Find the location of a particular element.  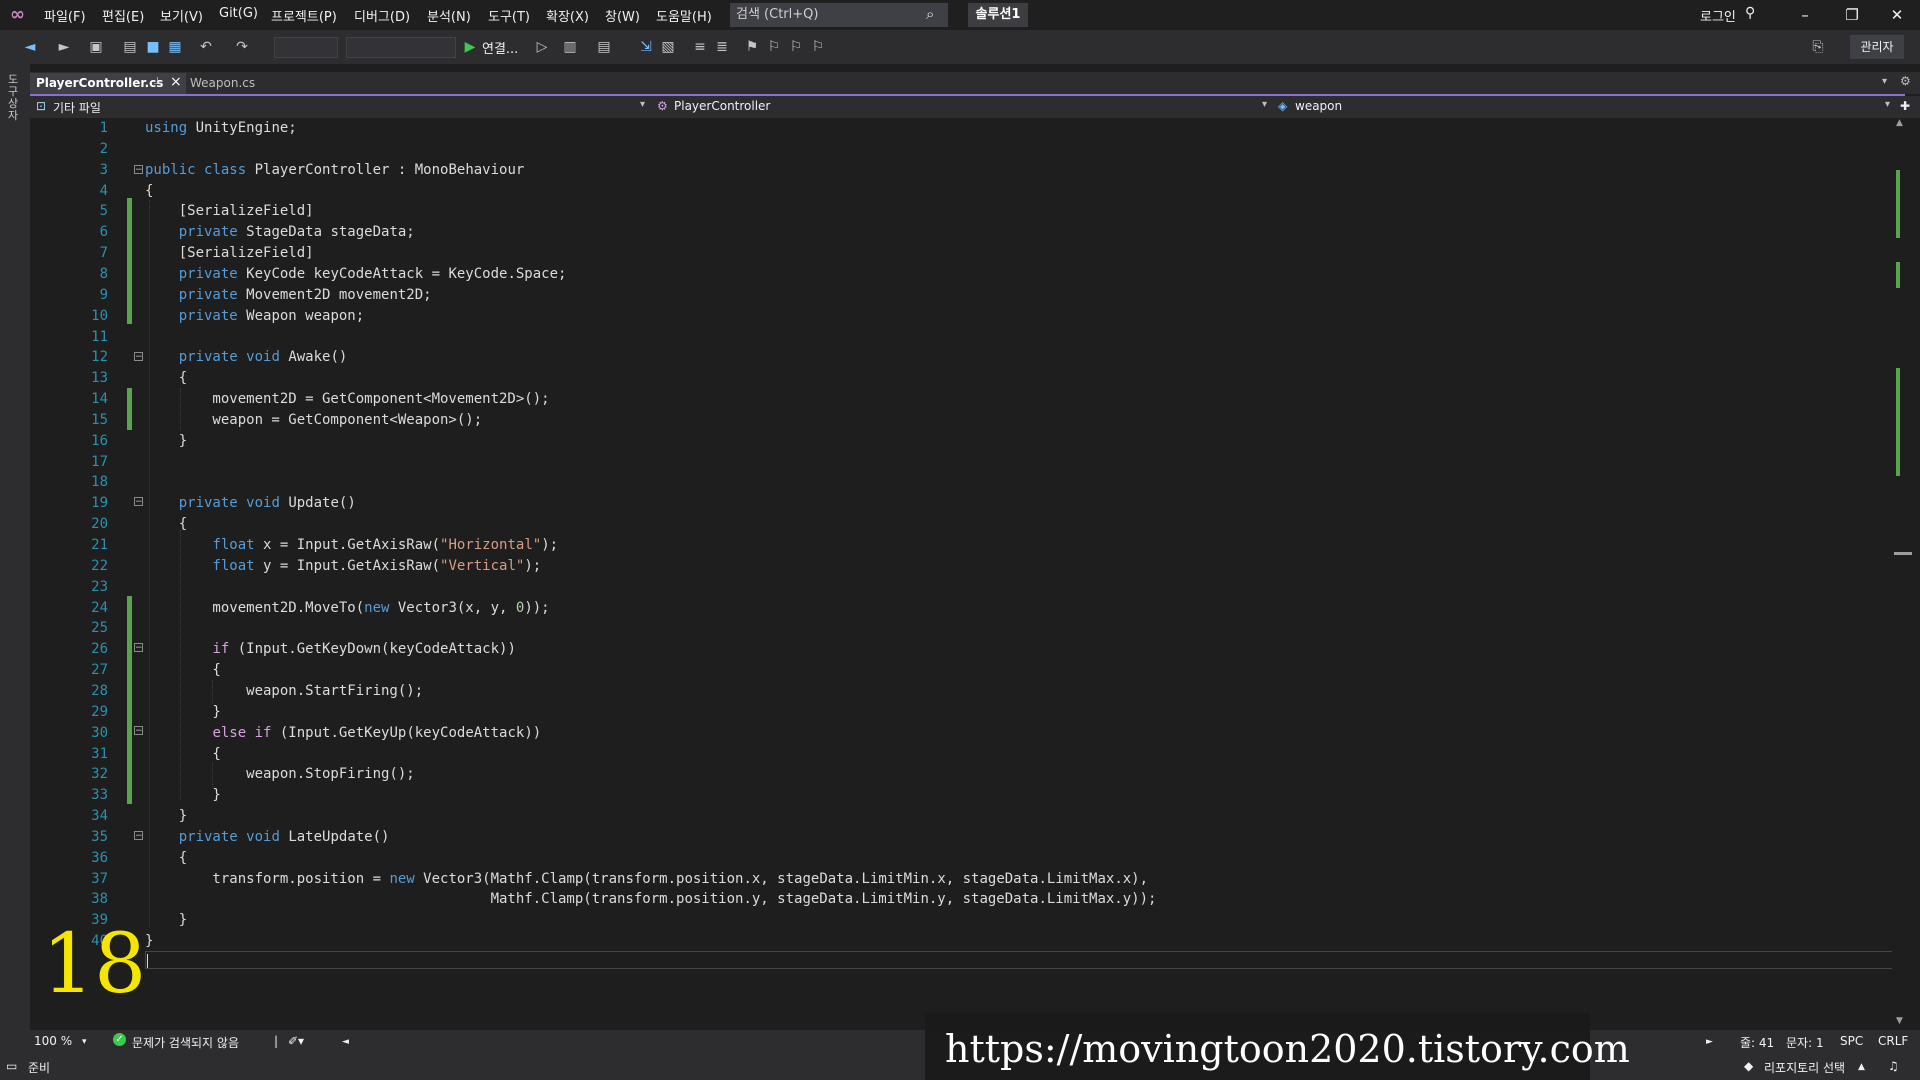

chevron-up-icon: ▲ is located at coordinates (1861, 1067).